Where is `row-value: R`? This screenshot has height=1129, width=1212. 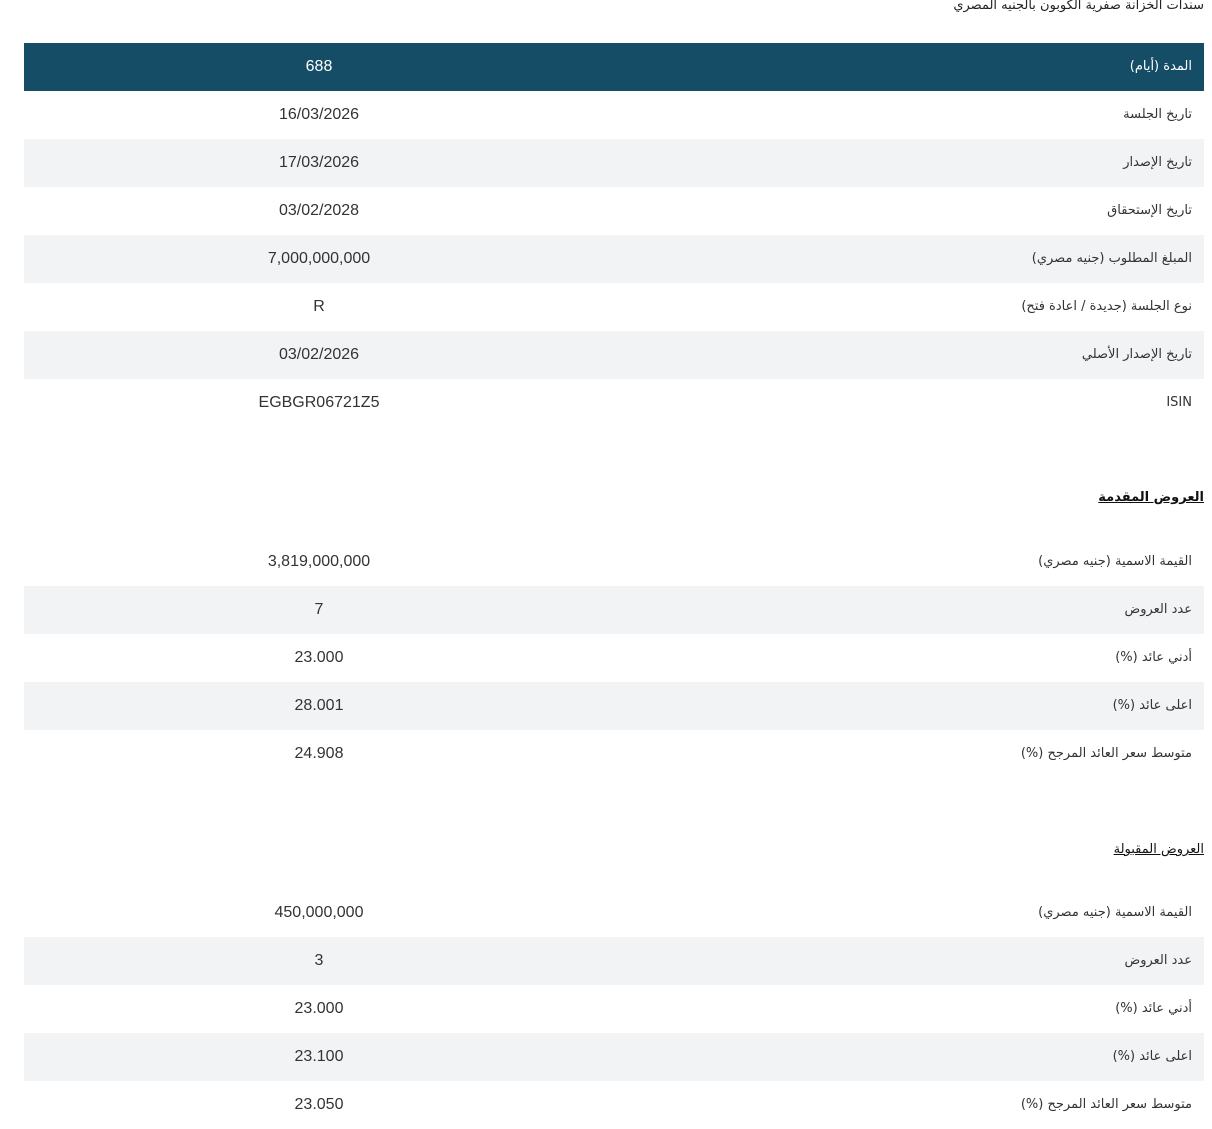 row-value: R is located at coordinates (319, 306).